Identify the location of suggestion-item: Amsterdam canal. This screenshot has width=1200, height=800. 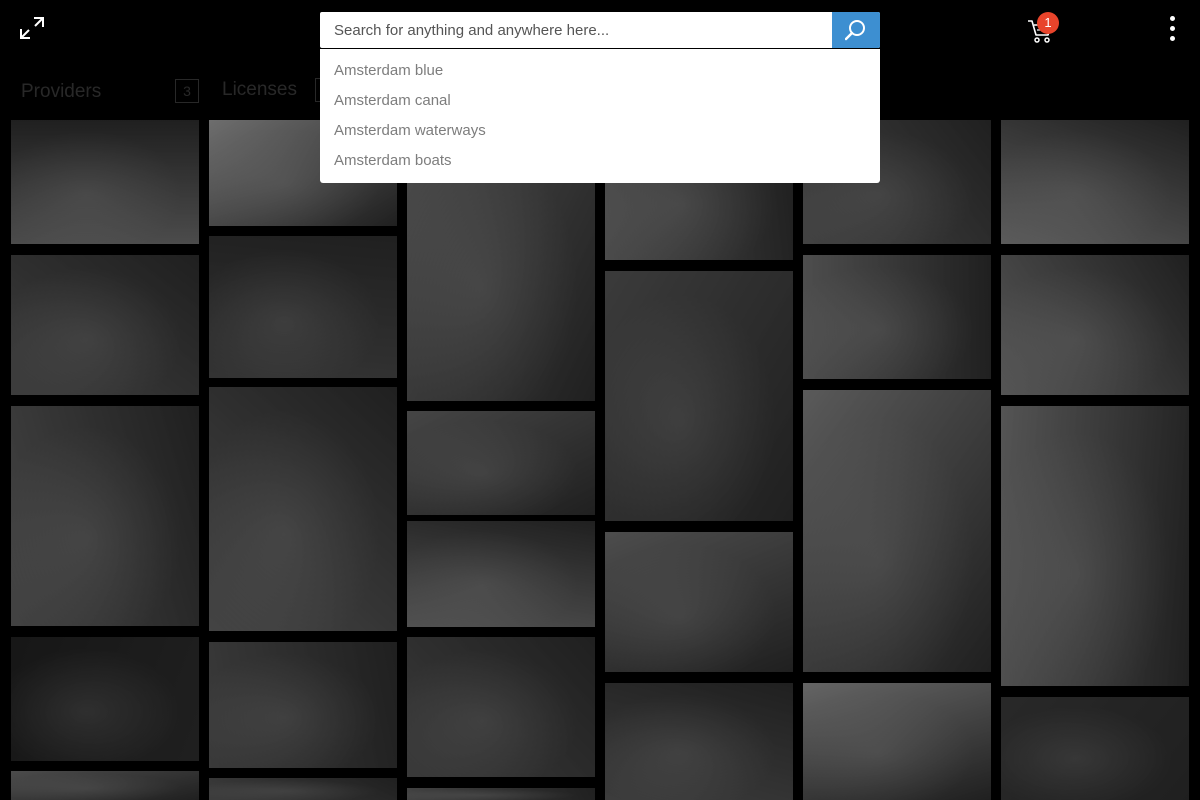
(600, 101).